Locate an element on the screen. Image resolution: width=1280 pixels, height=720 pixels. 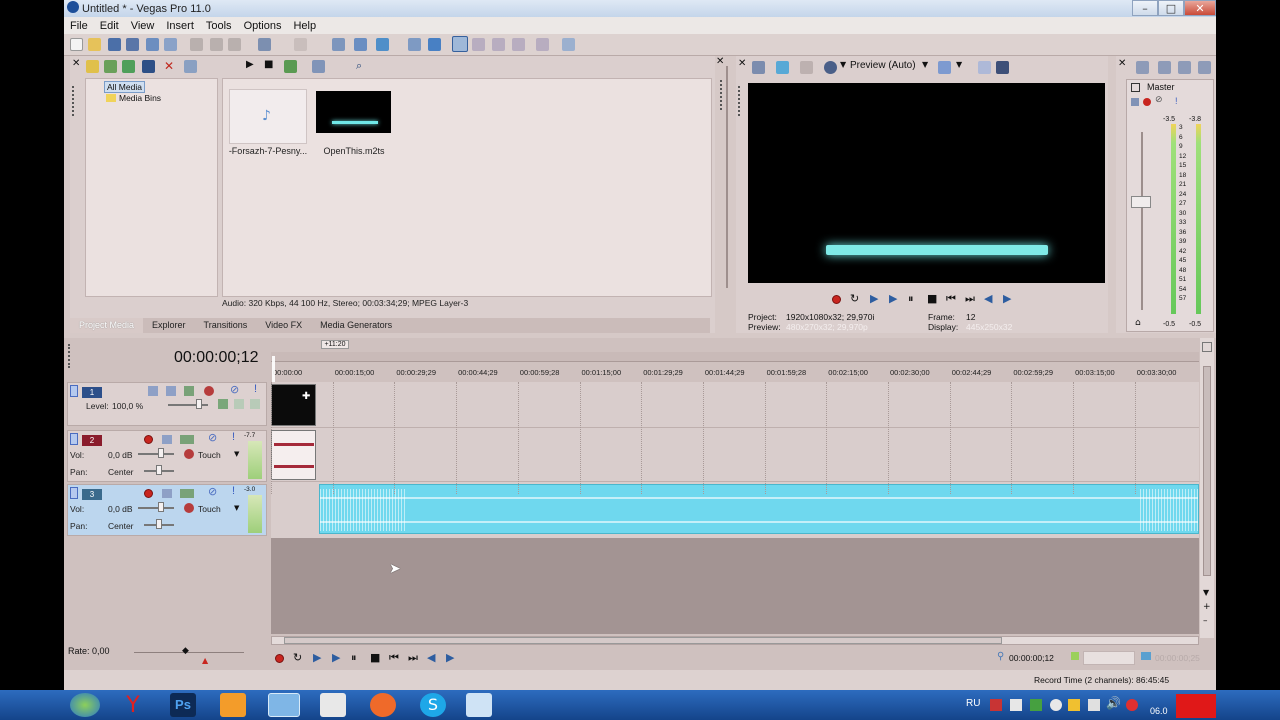
tab-transitions: Transitions is located at coordinates (226, 325).